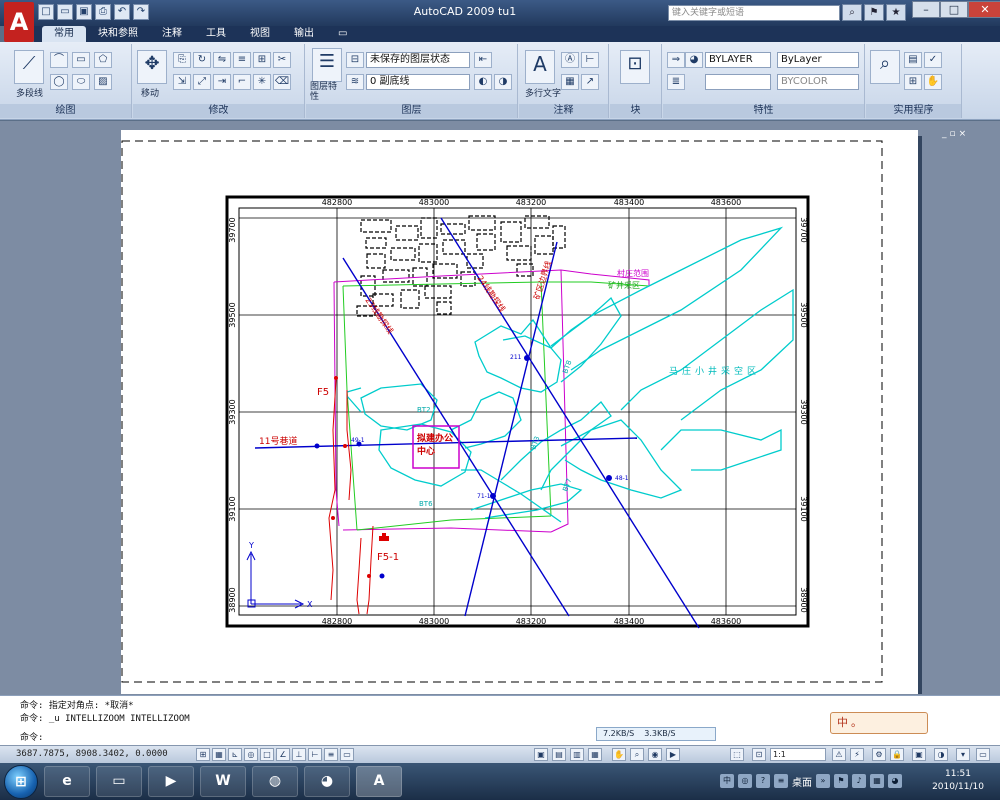 The height and width of the screenshot is (800, 1000). I want to click on lock-icon: 🔒, so click(897, 754).